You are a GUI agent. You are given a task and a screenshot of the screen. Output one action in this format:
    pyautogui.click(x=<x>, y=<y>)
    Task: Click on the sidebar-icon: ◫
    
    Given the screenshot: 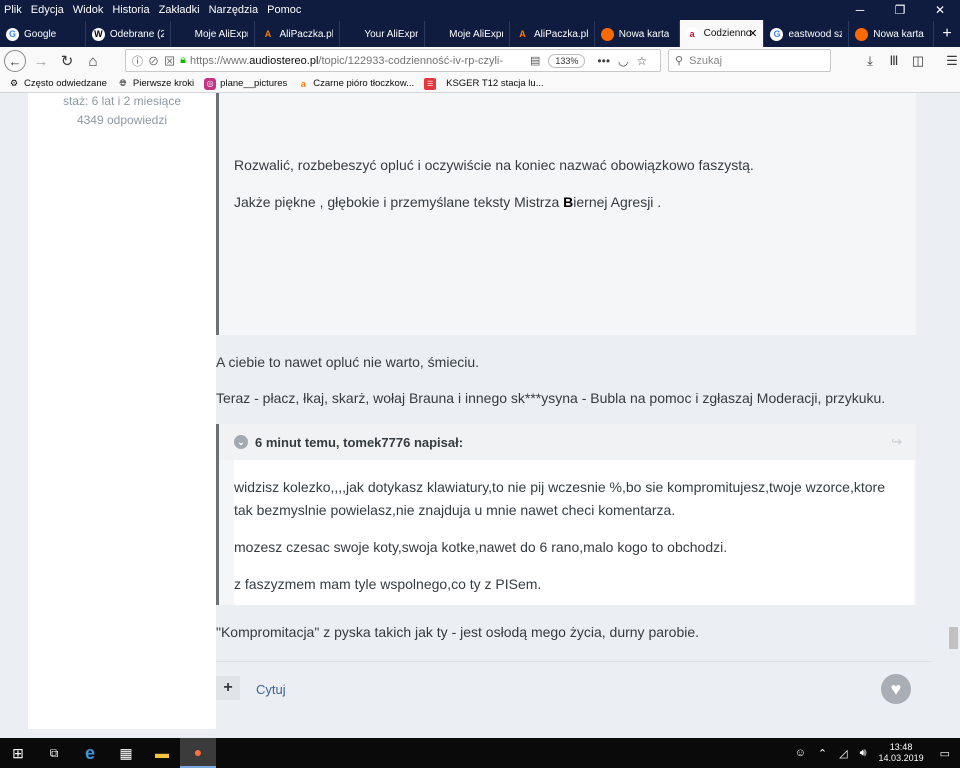 What is the action you would take?
    pyautogui.click(x=918, y=61)
    